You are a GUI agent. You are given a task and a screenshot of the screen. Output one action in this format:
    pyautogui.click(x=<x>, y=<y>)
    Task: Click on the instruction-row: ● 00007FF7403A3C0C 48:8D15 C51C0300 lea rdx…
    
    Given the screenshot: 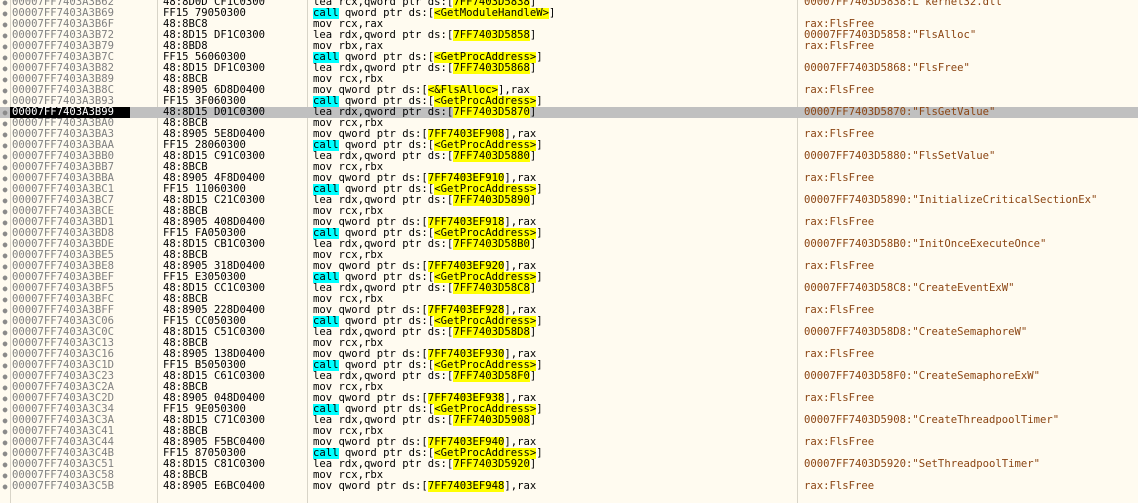 What is the action you would take?
    pyautogui.click(x=569, y=332)
    